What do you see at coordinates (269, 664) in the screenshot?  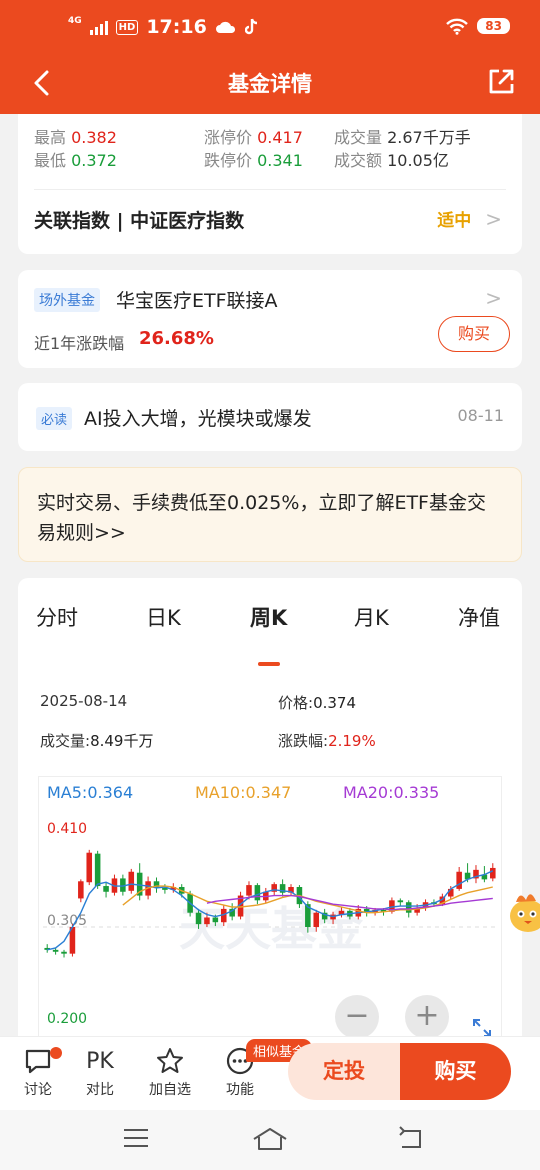 I see `active-tab-indicator` at bounding box center [269, 664].